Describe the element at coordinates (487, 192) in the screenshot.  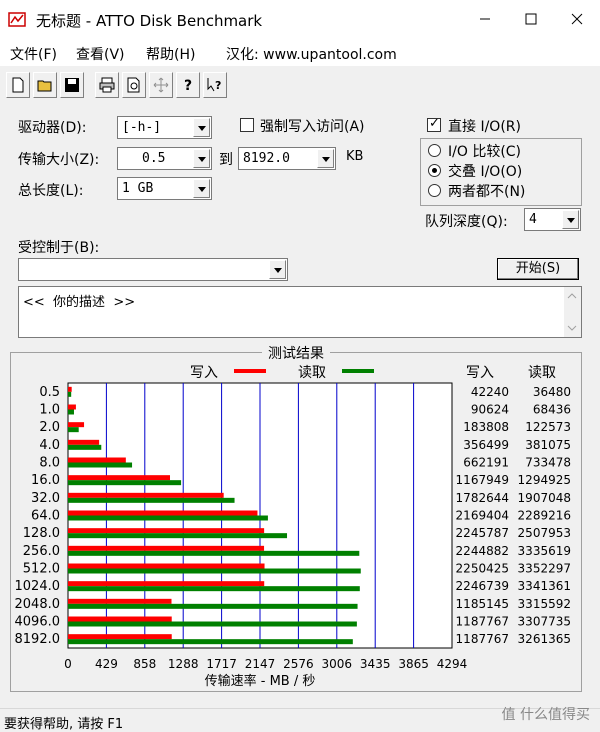
I see `neither-label: 两者都不(N)` at that location.